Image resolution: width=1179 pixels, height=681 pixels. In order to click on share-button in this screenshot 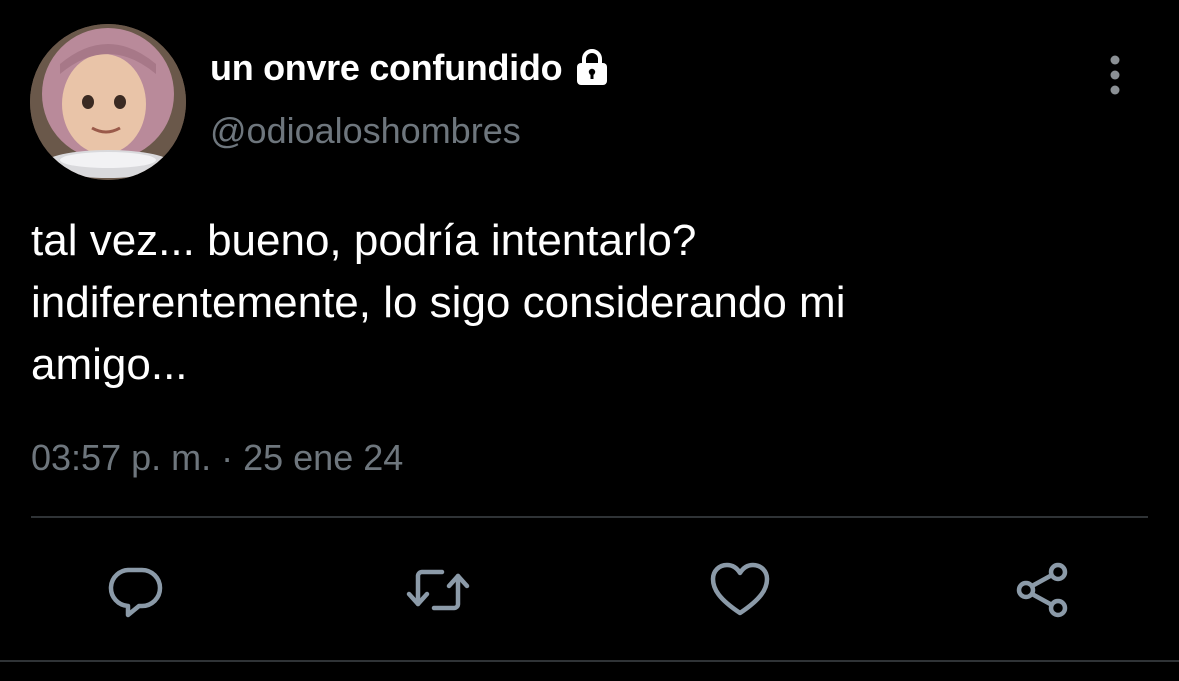, I will do `click(1042, 590)`.